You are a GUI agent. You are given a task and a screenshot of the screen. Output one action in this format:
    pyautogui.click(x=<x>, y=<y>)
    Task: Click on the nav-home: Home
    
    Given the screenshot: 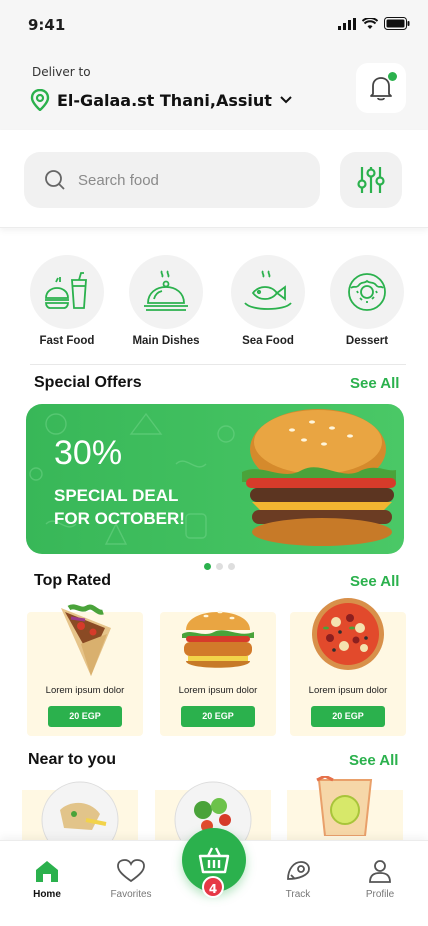 What is the action you would take?
    pyautogui.click(x=47, y=879)
    